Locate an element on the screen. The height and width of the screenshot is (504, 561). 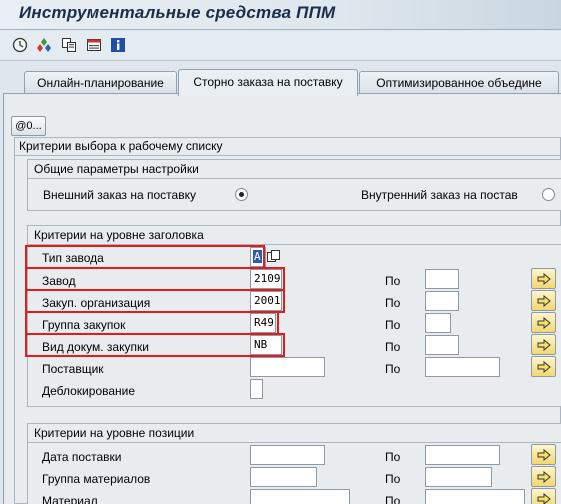
plant-multiple-selection-button is located at coordinates (543, 278).